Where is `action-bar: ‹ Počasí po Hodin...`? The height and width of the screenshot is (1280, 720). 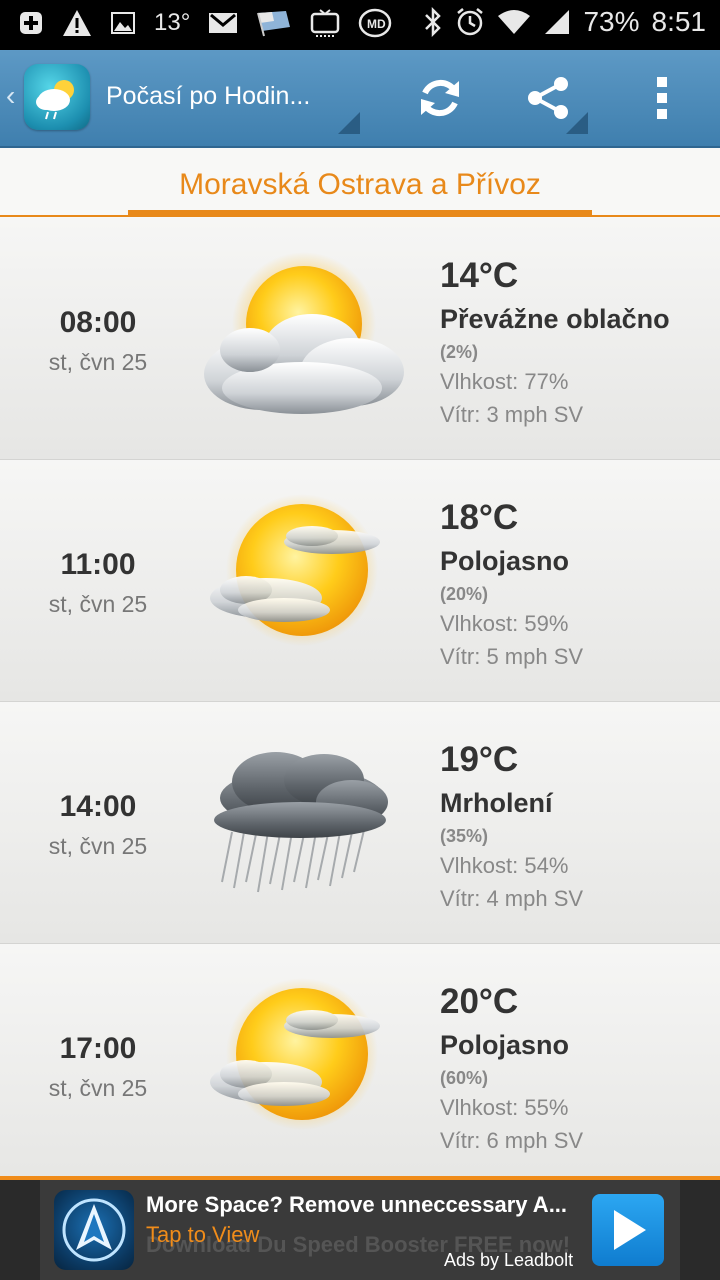 action-bar: ‹ Počasí po Hodin... is located at coordinates (360, 99).